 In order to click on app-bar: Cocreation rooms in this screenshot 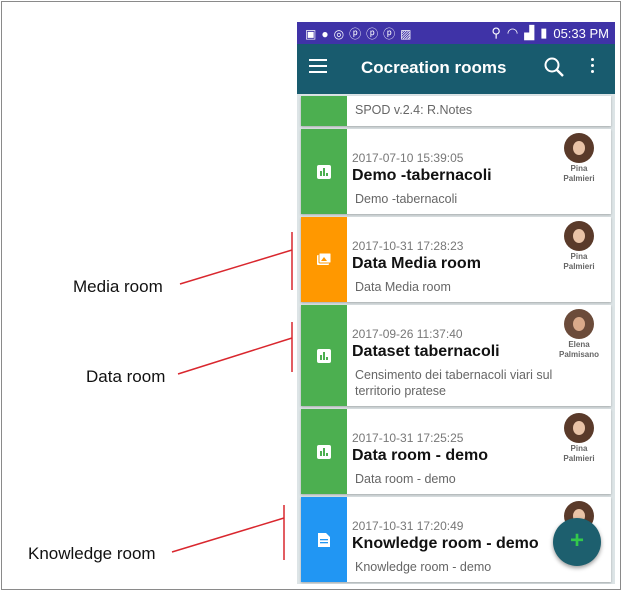, I will do `click(456, 69)`.